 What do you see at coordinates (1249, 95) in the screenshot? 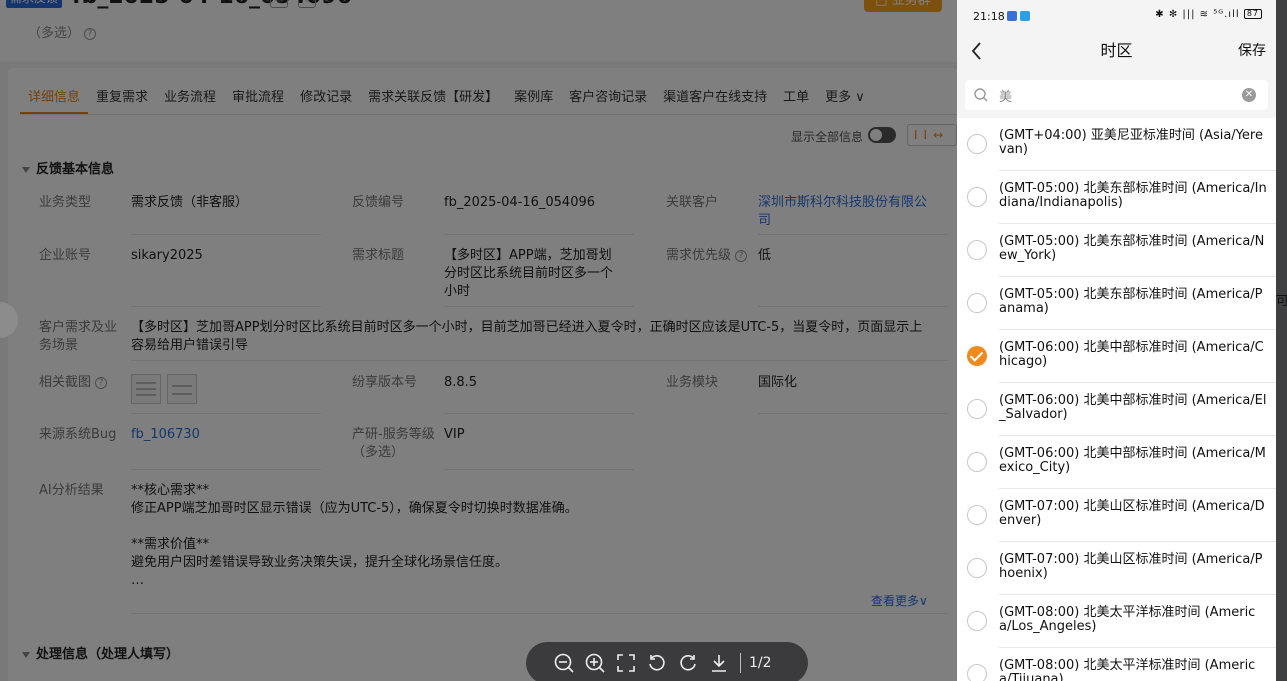
I see `clear-icon: ✕` at bounding box center [1249, 95].